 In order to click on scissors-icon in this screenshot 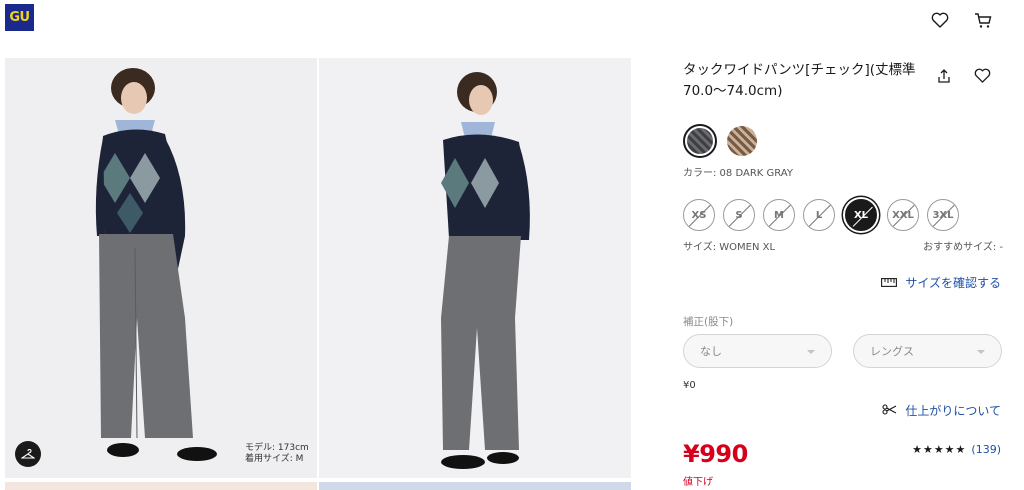, I will do `click(889, 410)`.